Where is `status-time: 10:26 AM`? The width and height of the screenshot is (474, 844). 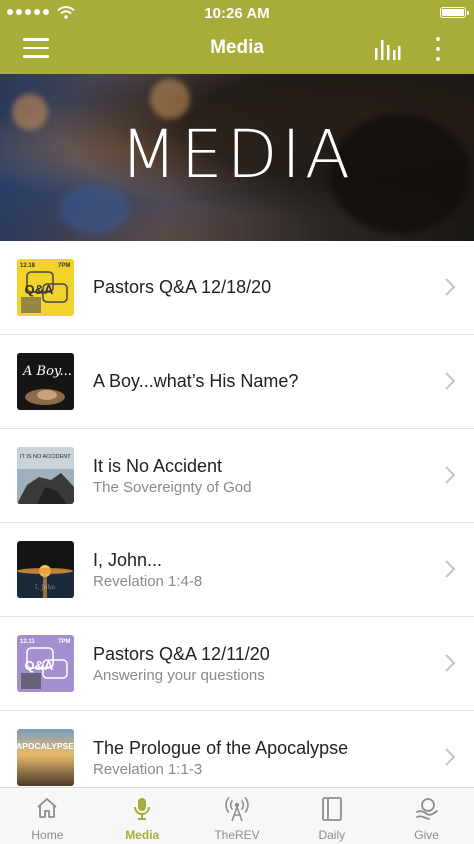
status-time: 10:26 AM is located at coordinates (237, 13).